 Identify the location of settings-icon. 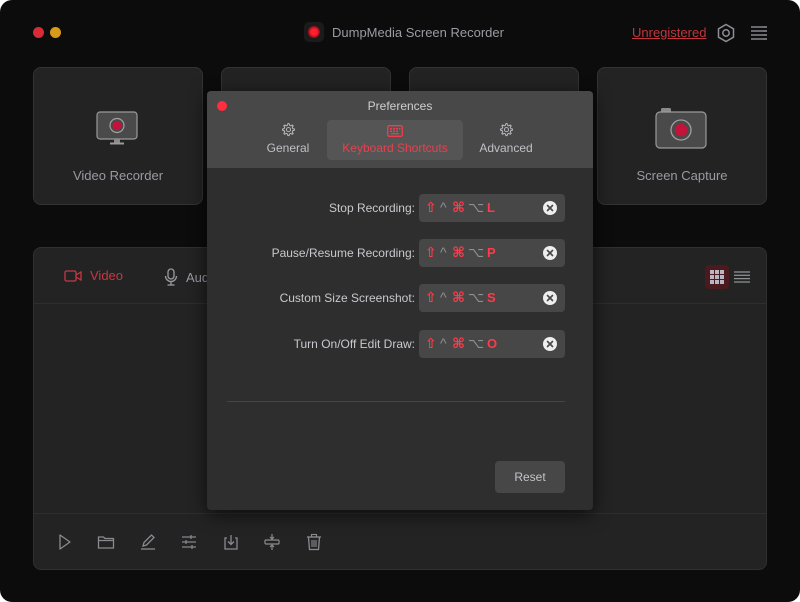
(726, 33).